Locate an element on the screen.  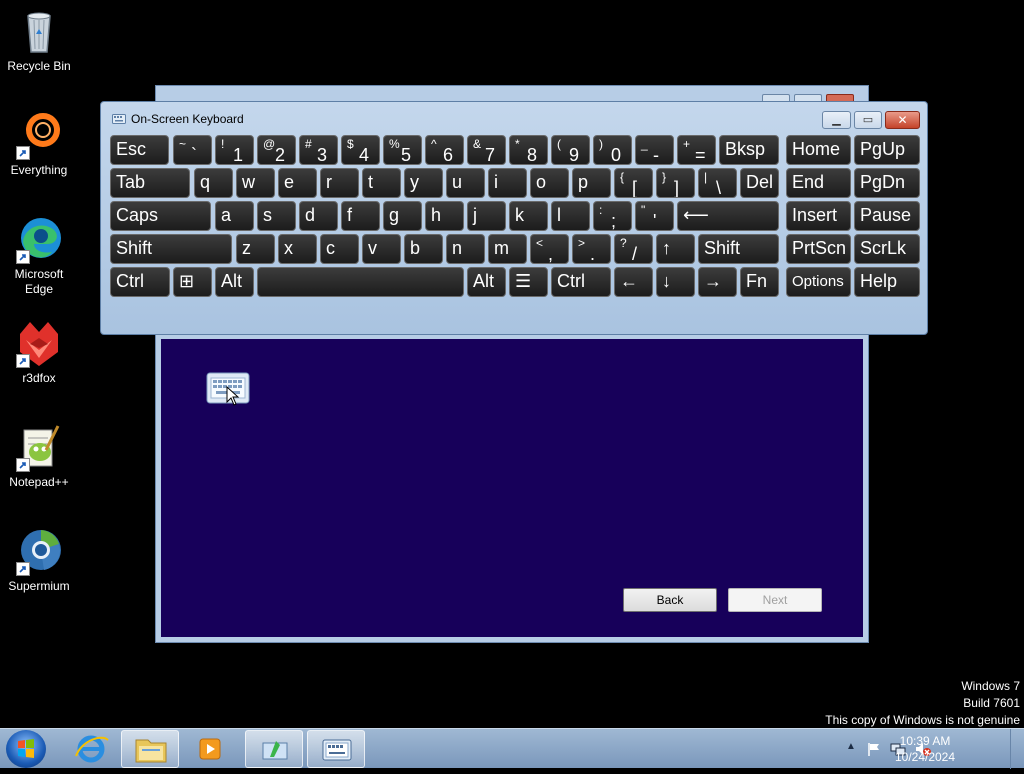
taskbar-file-explorer is located at coordinates (150, 749).